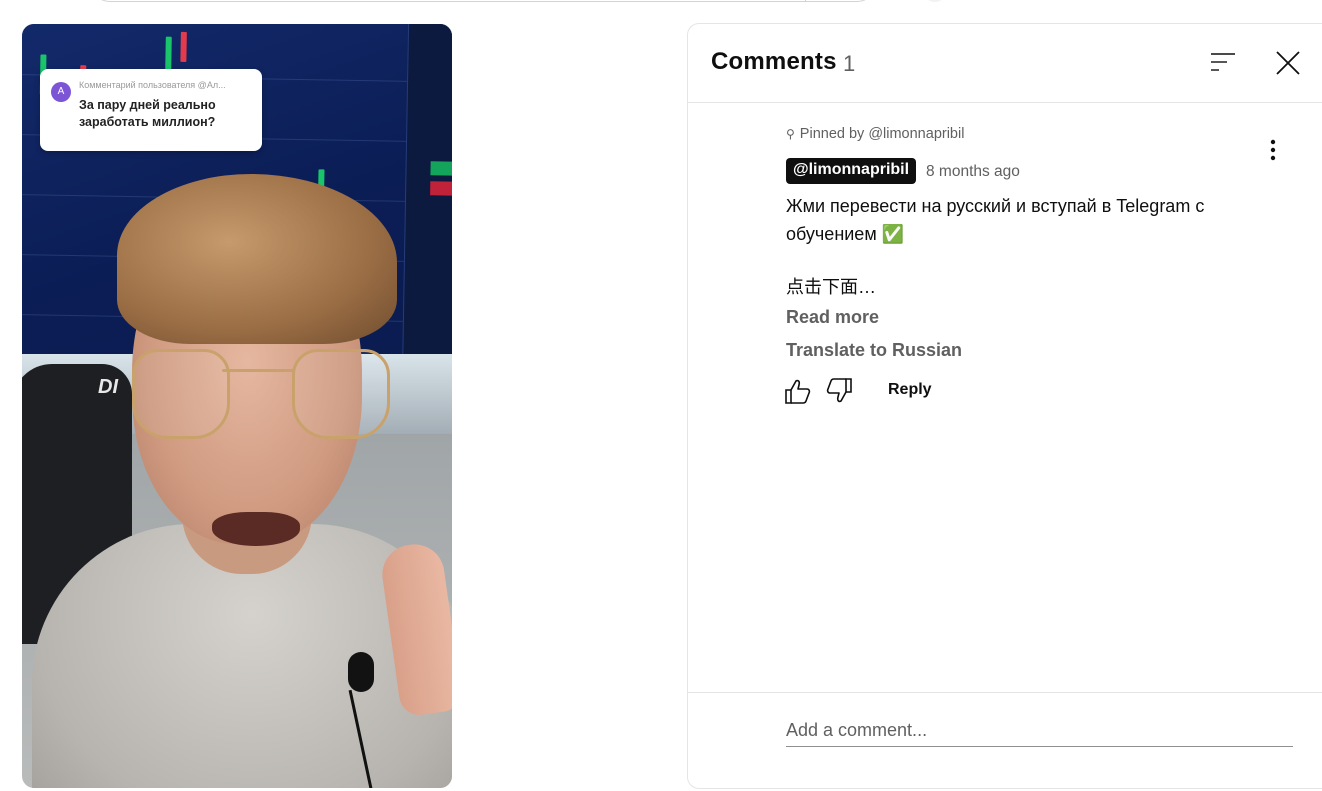  Describe the element at coordinates (849, 63) in the screenshot. I see `comments-count: 1` at that location.